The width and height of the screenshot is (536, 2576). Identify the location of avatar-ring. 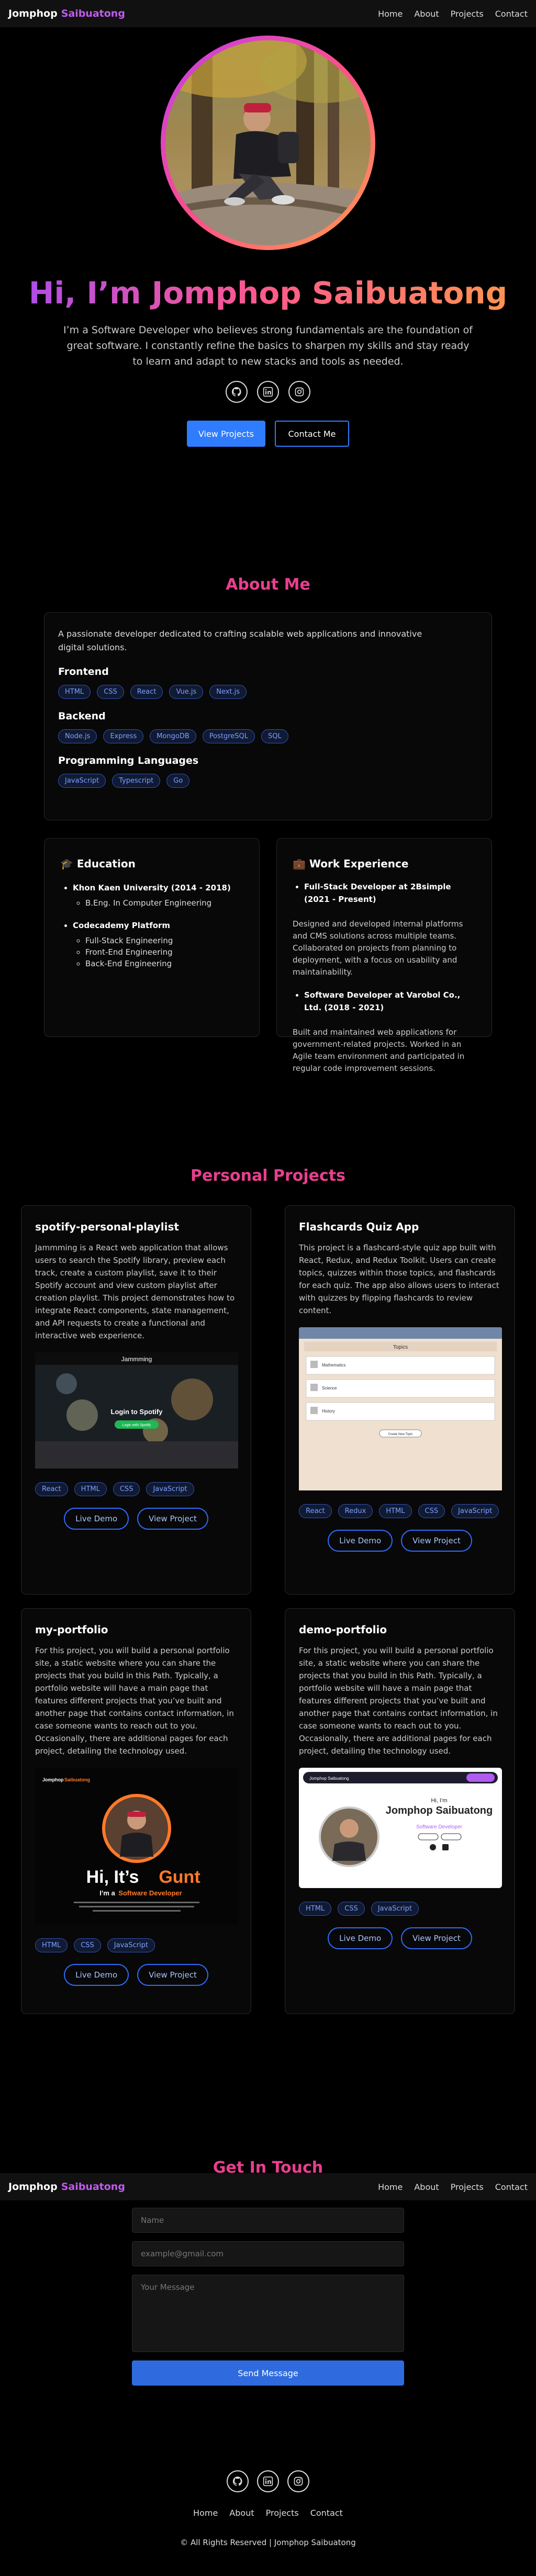
(268, 143).